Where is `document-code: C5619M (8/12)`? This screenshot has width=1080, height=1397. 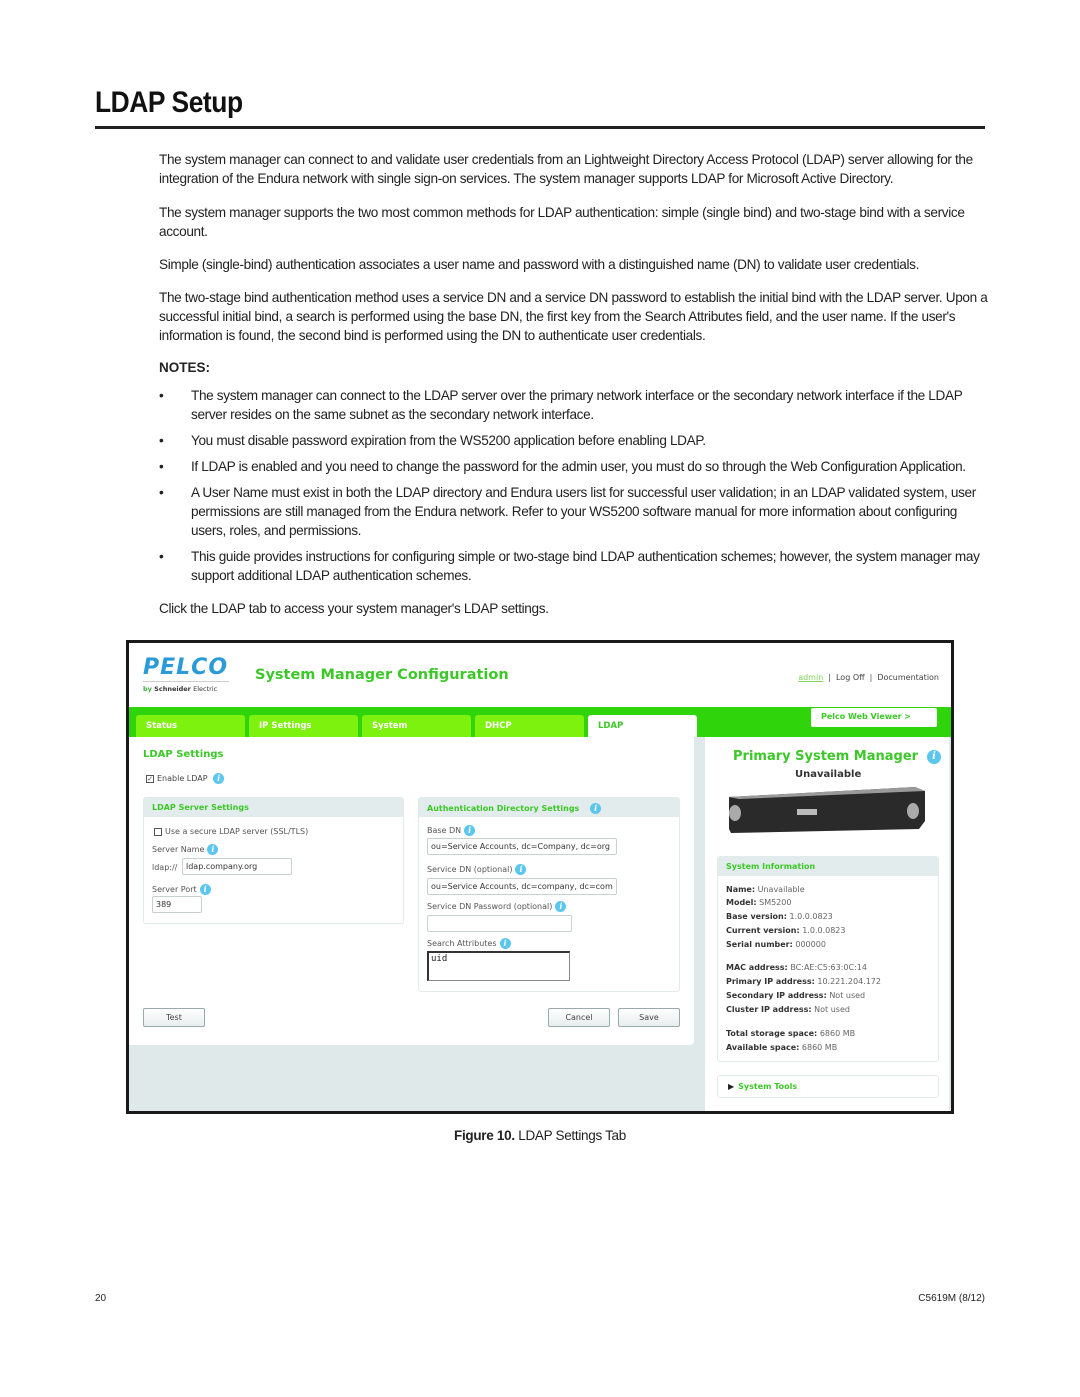
document-code: C5619M (8/12) is located at coordinates (951, 1298).